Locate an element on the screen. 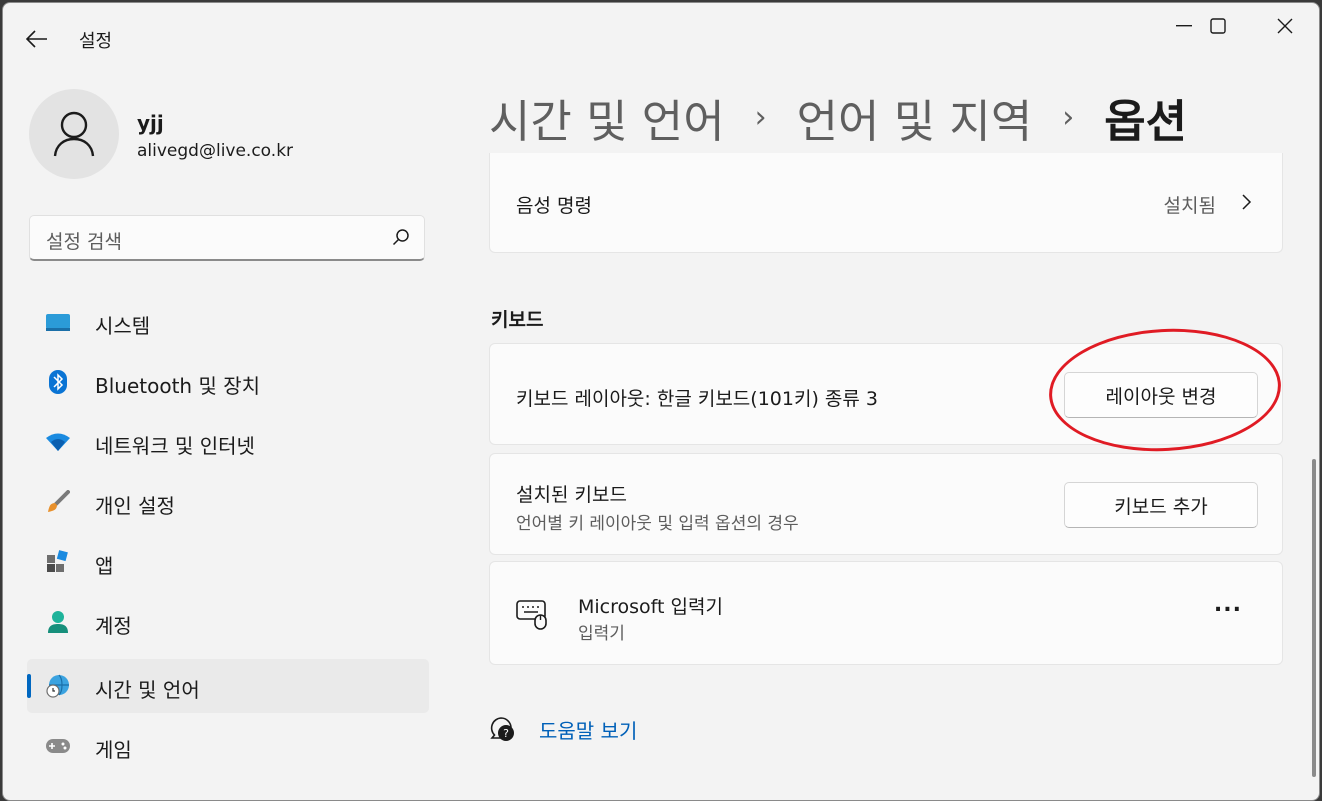 The image size is (1322, 801). sidebar-item-label: 게임 is located at coordinates (113, 750).